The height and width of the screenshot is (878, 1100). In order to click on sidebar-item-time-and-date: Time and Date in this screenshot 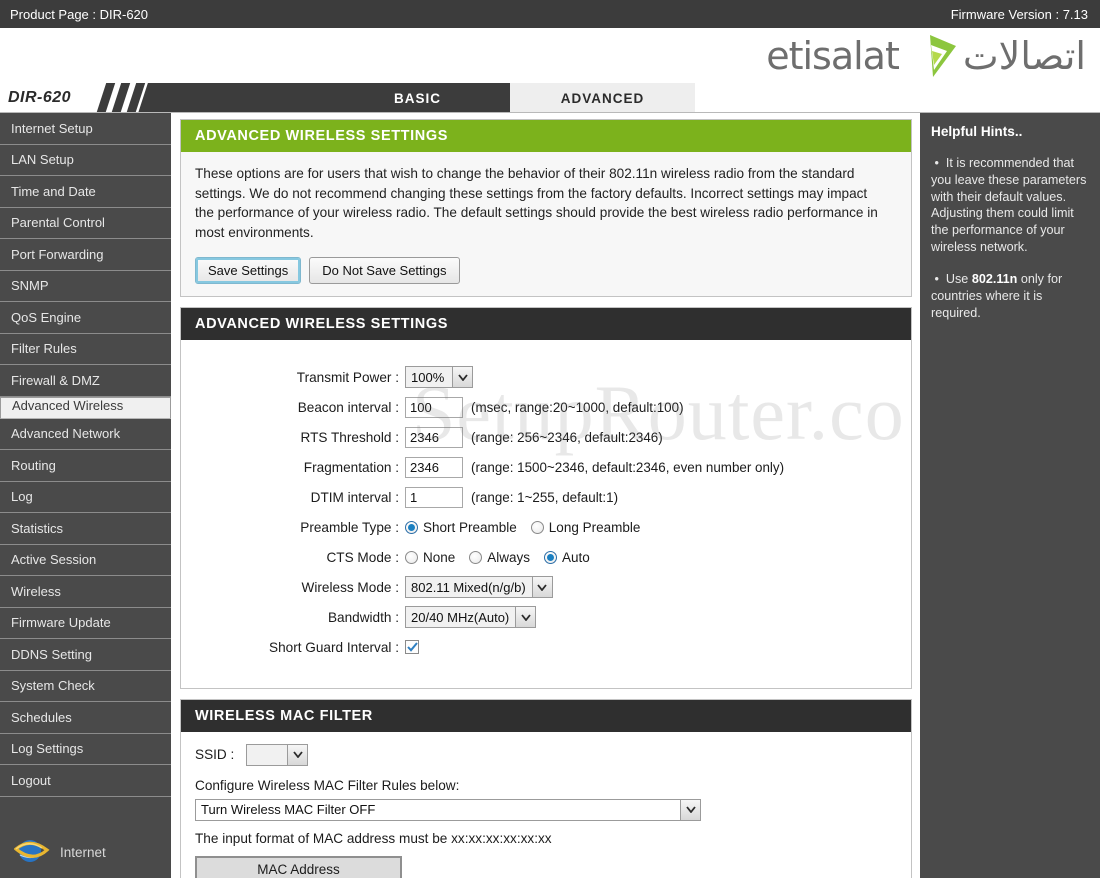, I will do `click(85, 192)`.